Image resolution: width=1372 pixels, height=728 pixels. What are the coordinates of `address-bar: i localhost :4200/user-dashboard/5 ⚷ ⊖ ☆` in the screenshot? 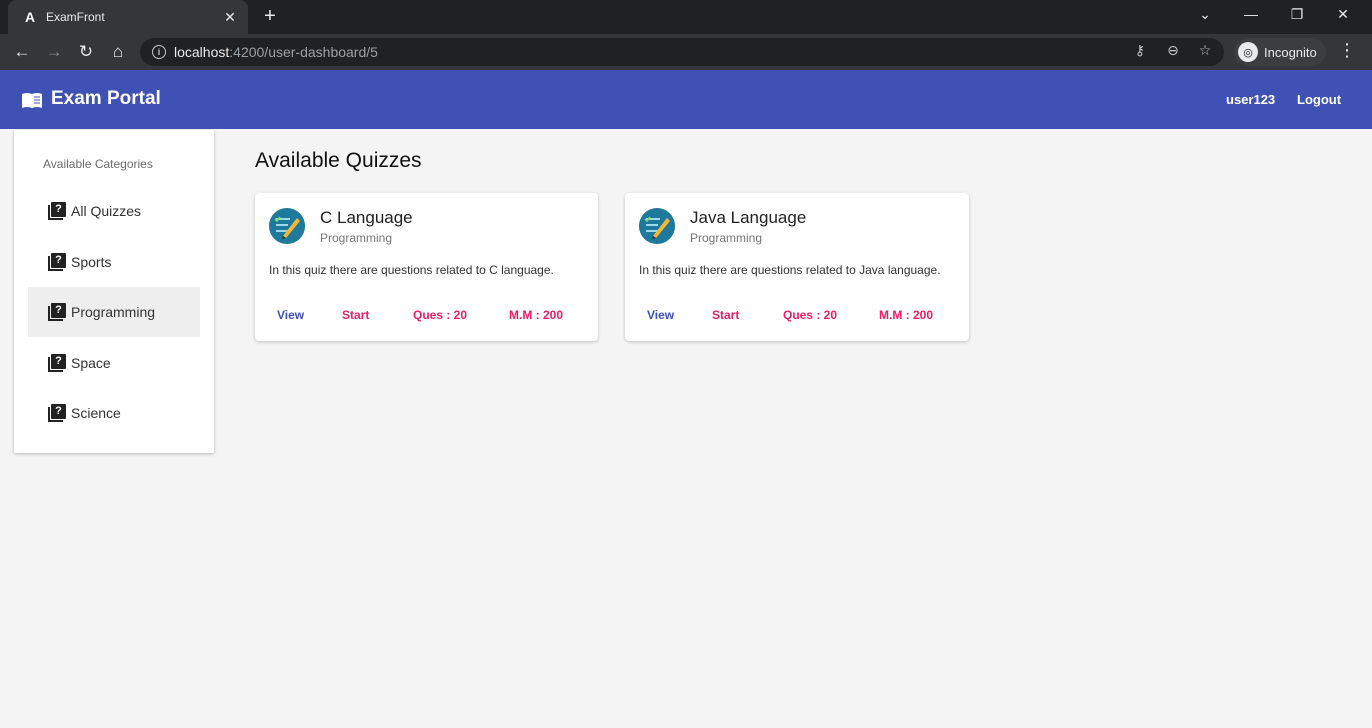 It's located at (682, 52).